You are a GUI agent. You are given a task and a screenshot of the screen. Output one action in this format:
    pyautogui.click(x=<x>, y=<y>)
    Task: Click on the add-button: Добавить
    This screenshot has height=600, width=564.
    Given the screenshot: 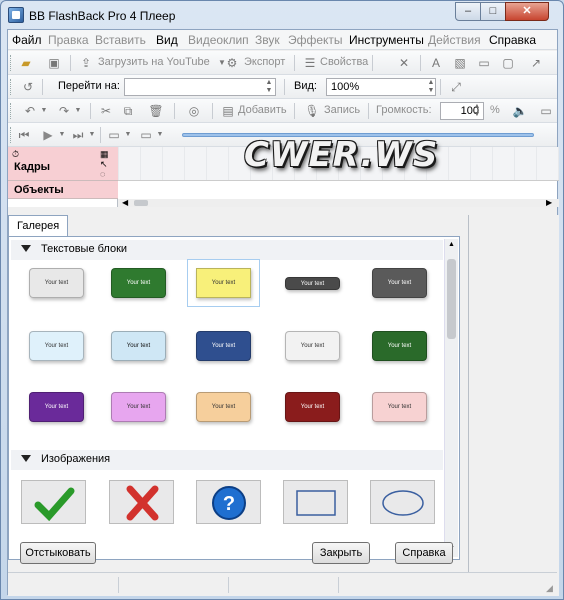 What is the action you would take?
    pyautogui.click(x=262, y=110)
    